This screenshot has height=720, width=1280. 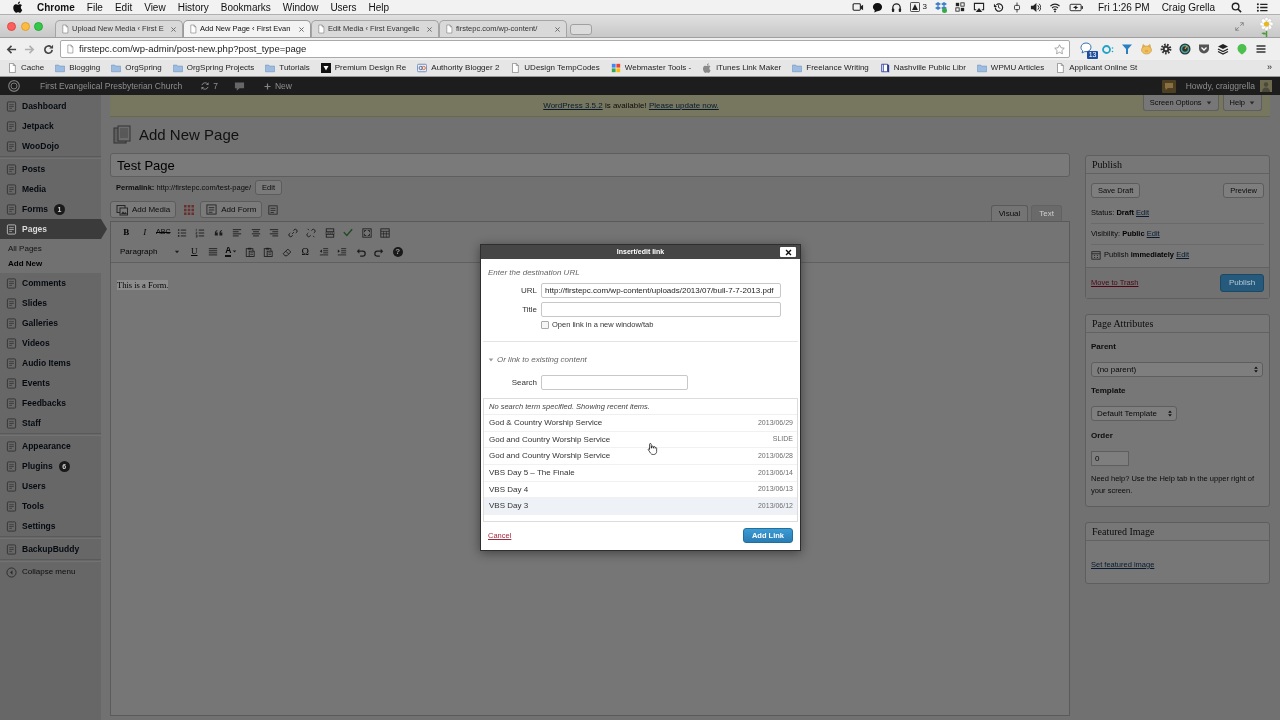 I want to click on link-icon, so click(x=292, y=232).